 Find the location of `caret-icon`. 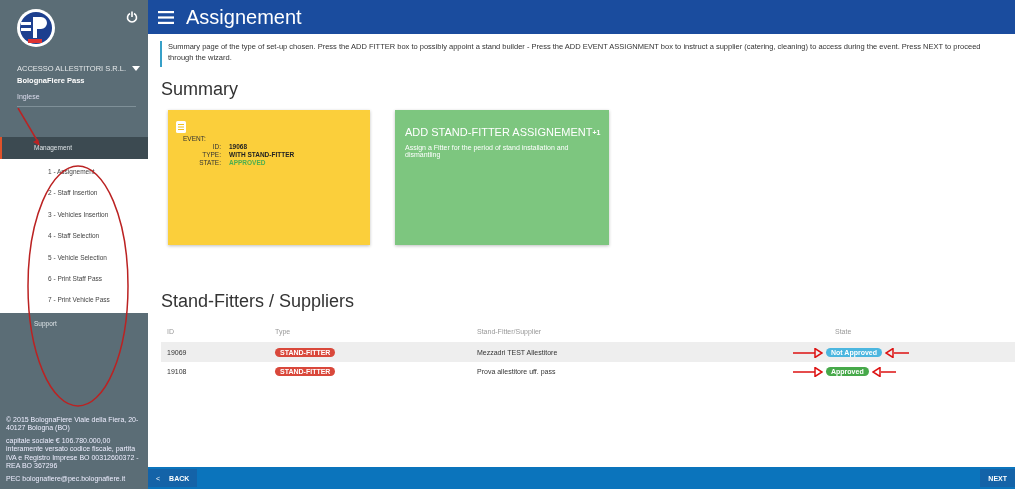

caret-icon is located at coordinates (136, 68).